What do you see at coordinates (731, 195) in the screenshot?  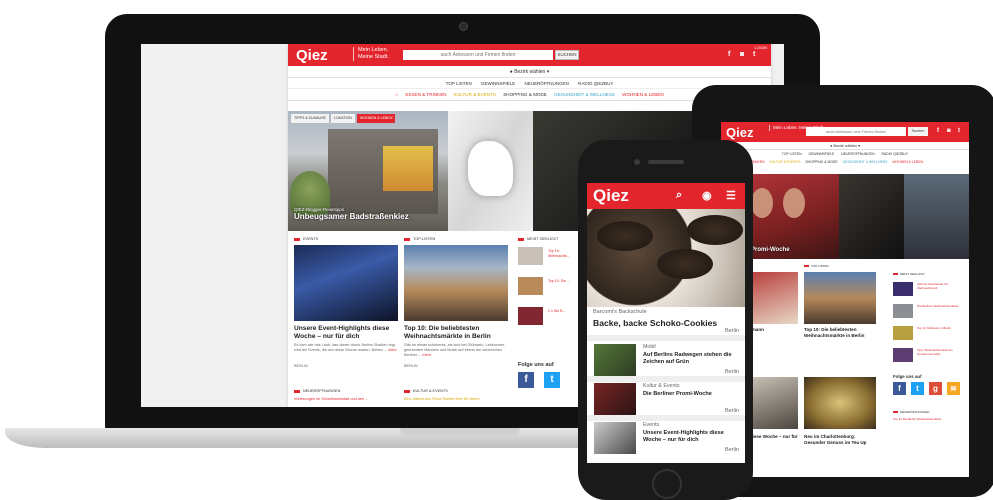 I see `menu-icon: ☰` at bounding box center [731, 195].